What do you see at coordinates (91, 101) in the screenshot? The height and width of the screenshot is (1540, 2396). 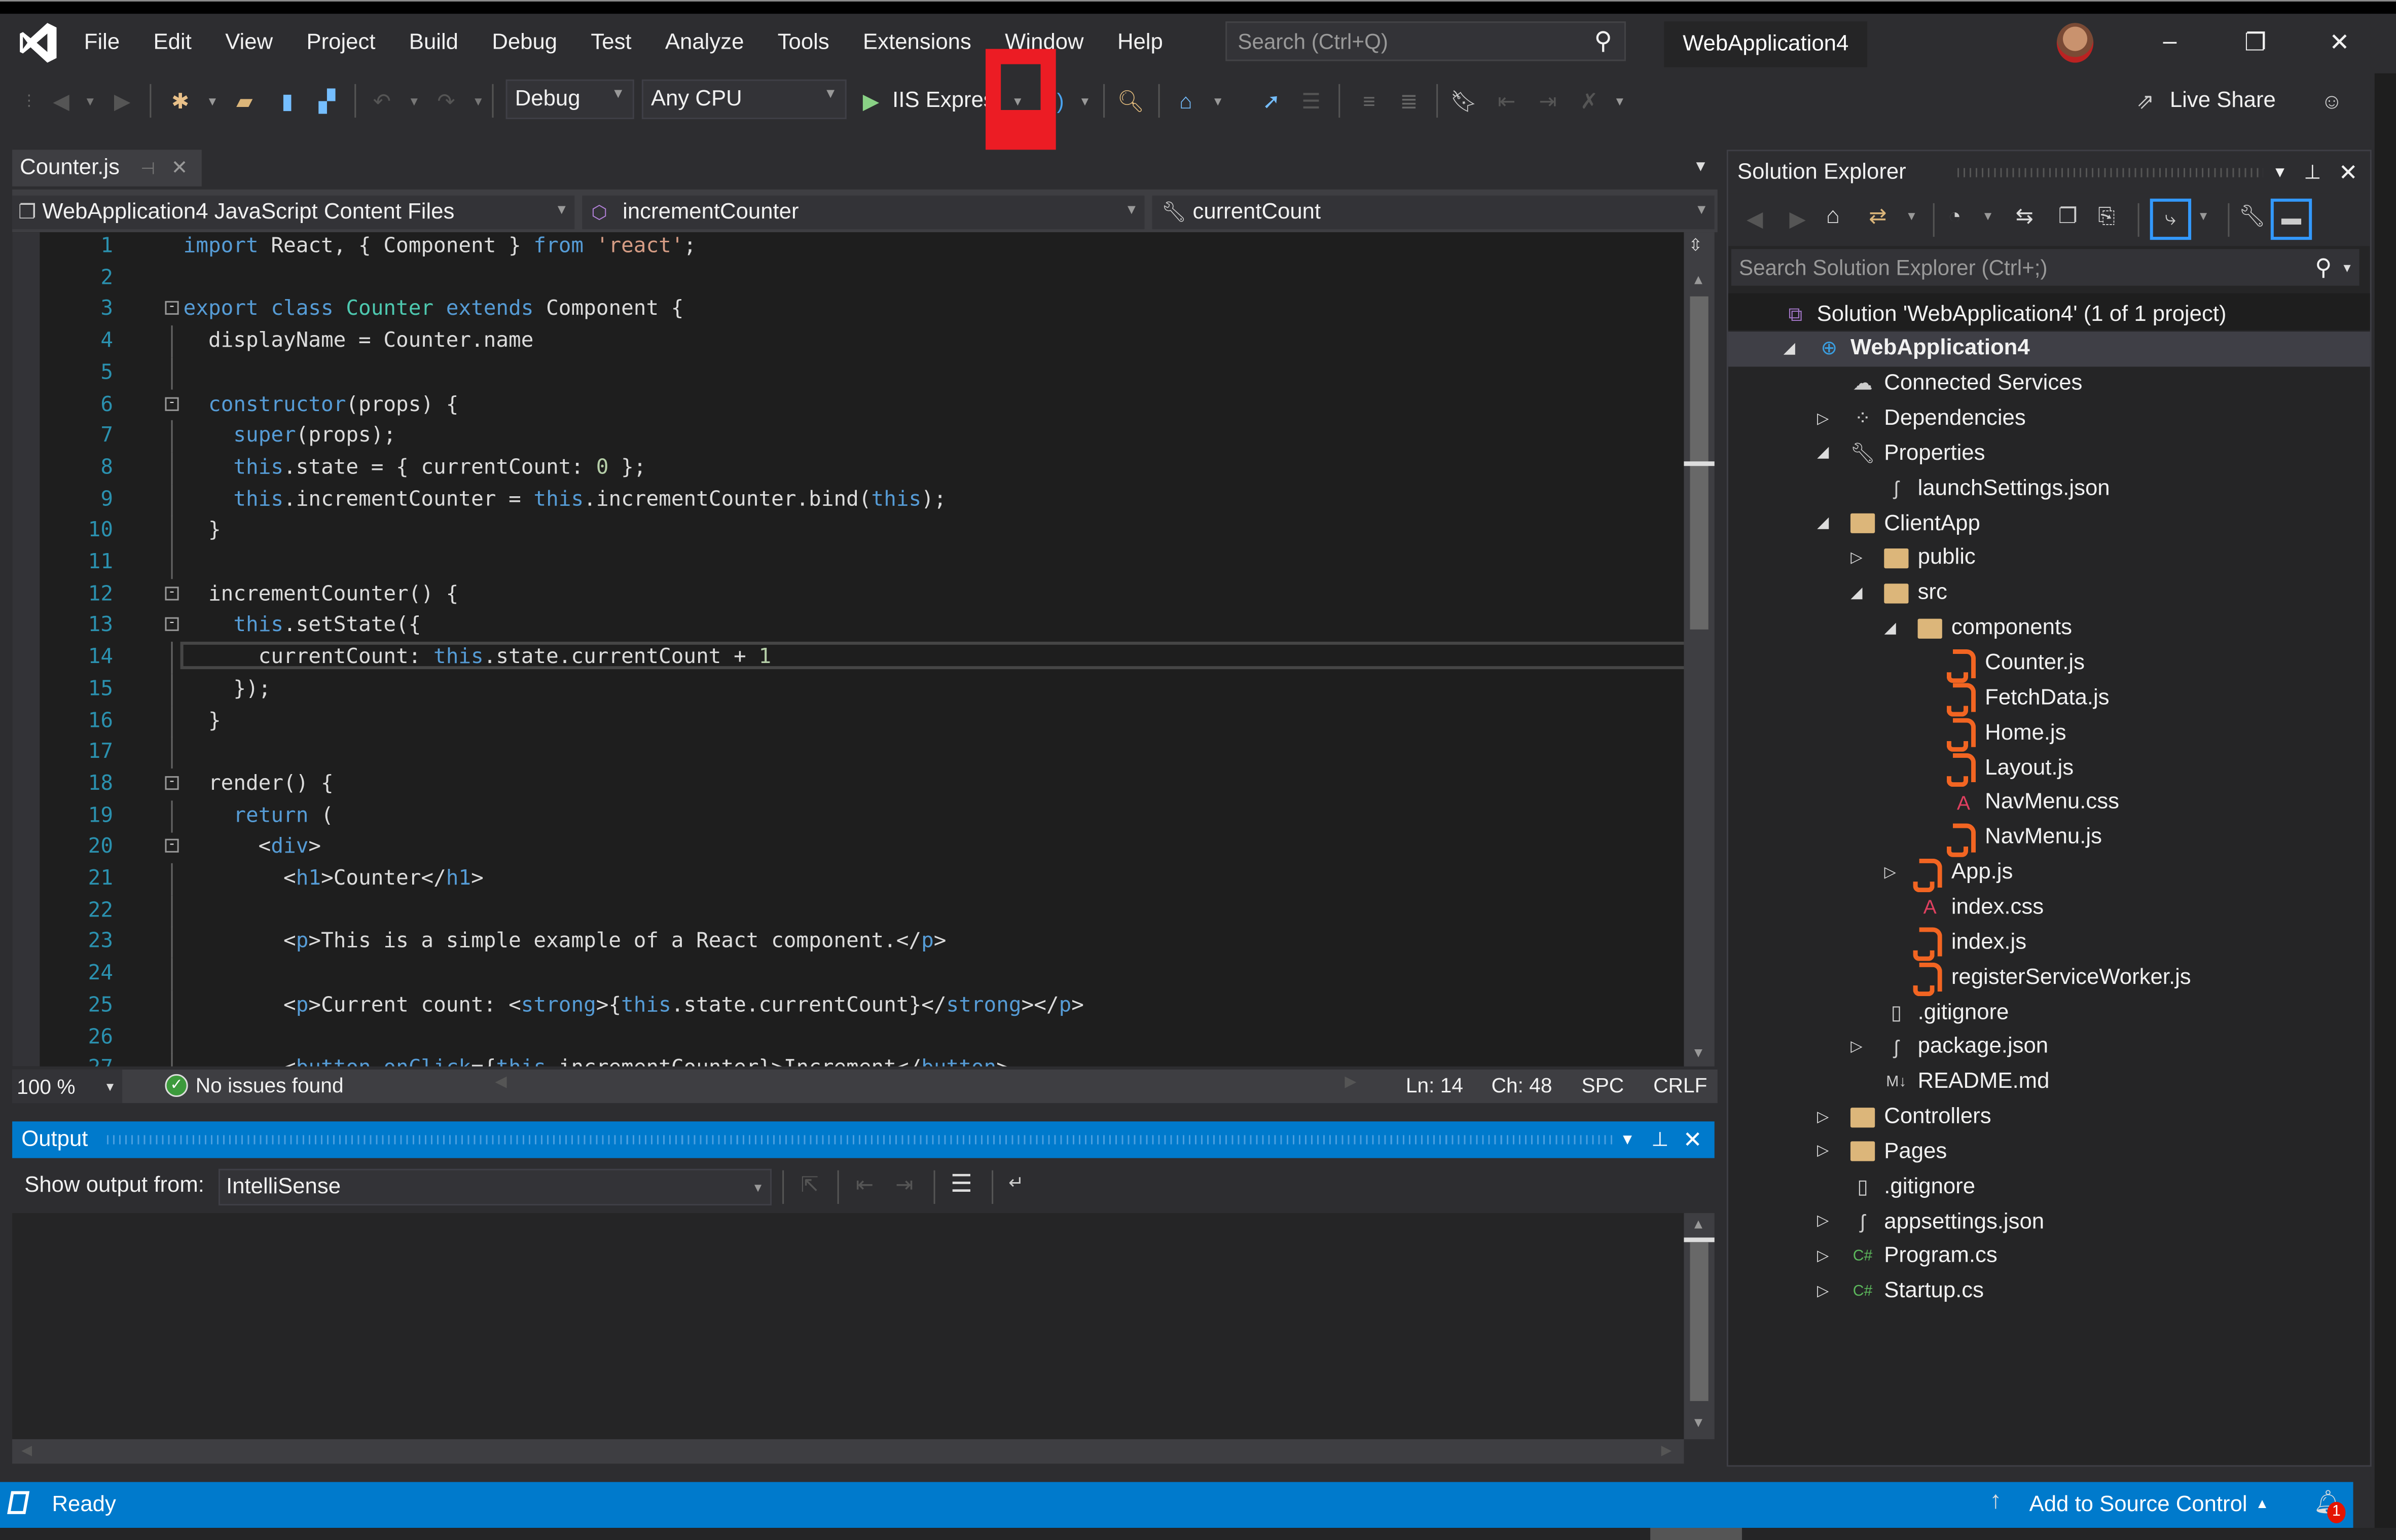 I see `back-dropdown-icon: ▼` at bounding box center [91, 101].